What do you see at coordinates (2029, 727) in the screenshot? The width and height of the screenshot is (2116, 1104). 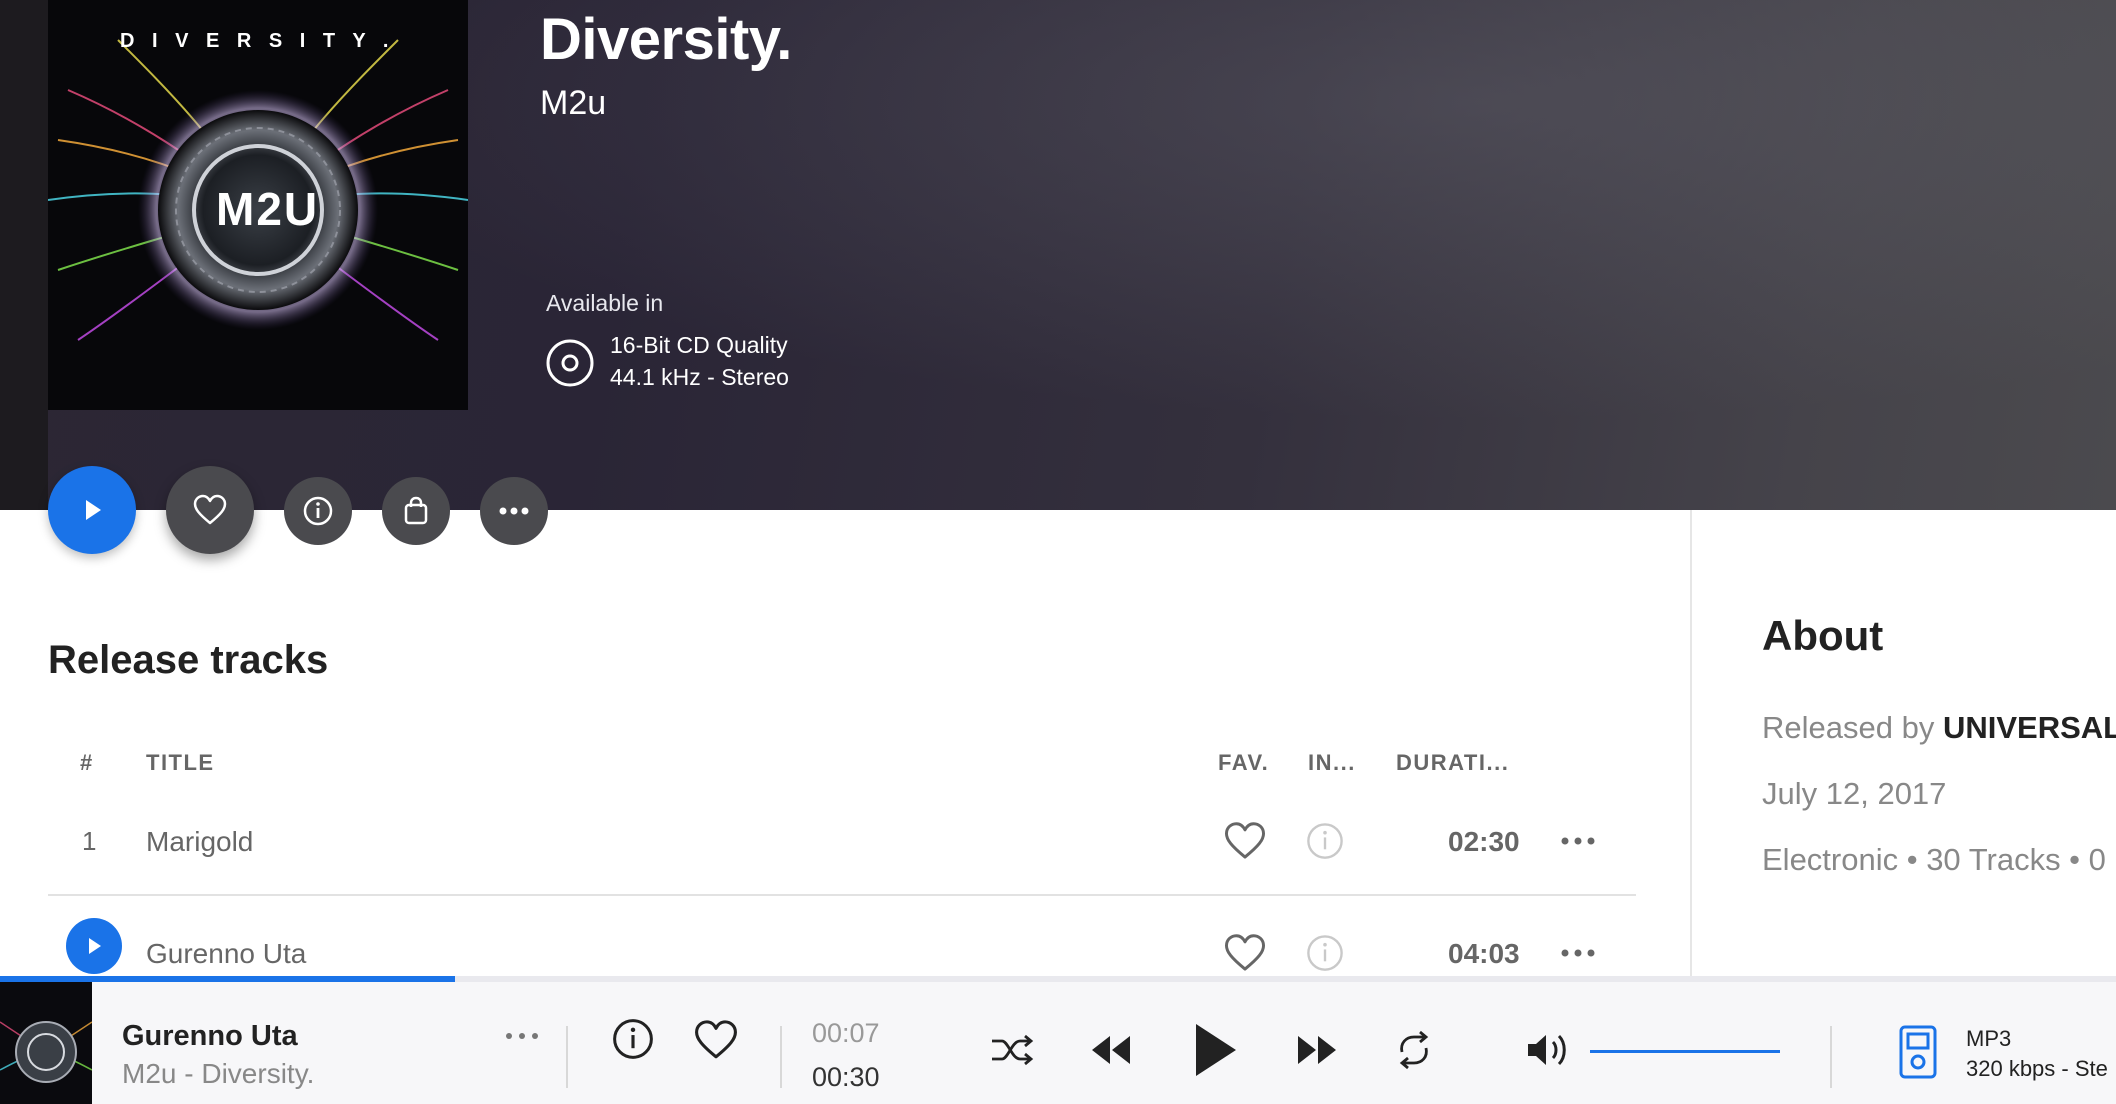 I see `label-link: UNIVERSAL` at bounding box center [2029, 727].